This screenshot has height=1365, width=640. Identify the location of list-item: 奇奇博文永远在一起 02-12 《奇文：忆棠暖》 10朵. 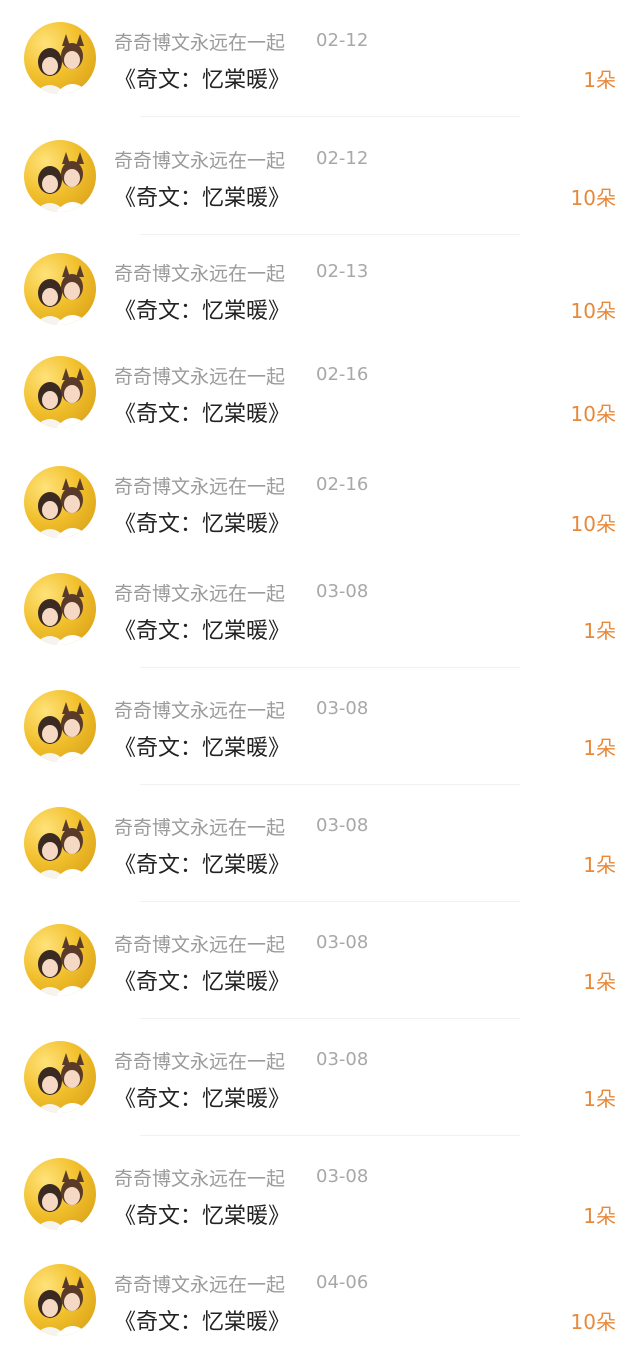
(320, 176).